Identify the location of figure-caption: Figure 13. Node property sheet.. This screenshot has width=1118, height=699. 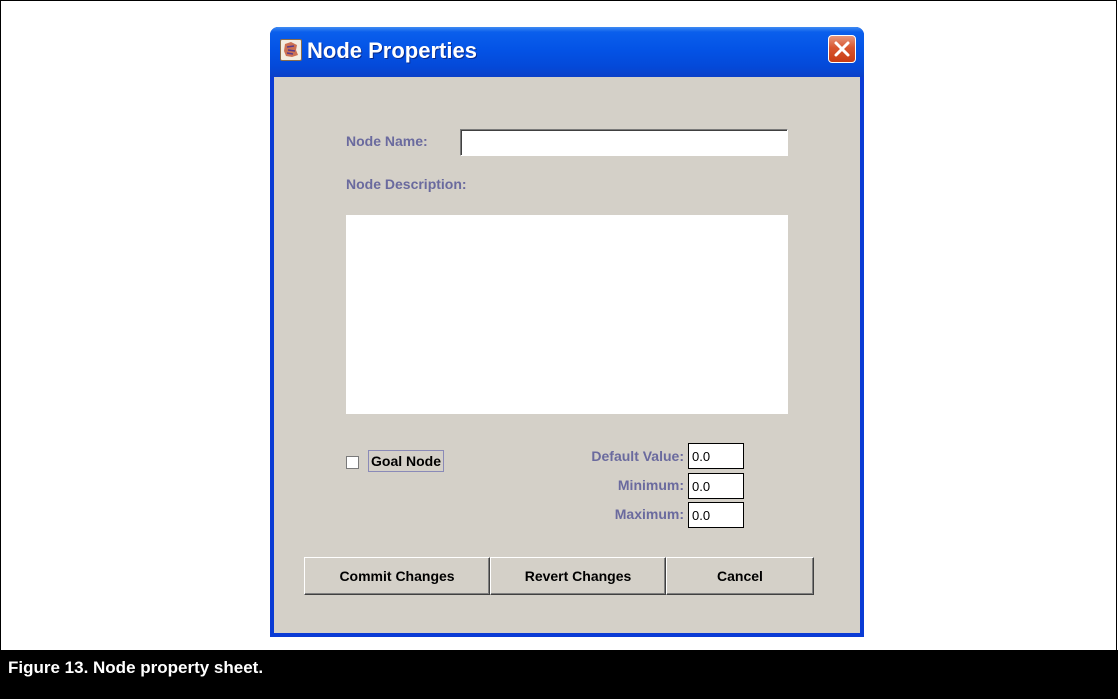
(559, 674).